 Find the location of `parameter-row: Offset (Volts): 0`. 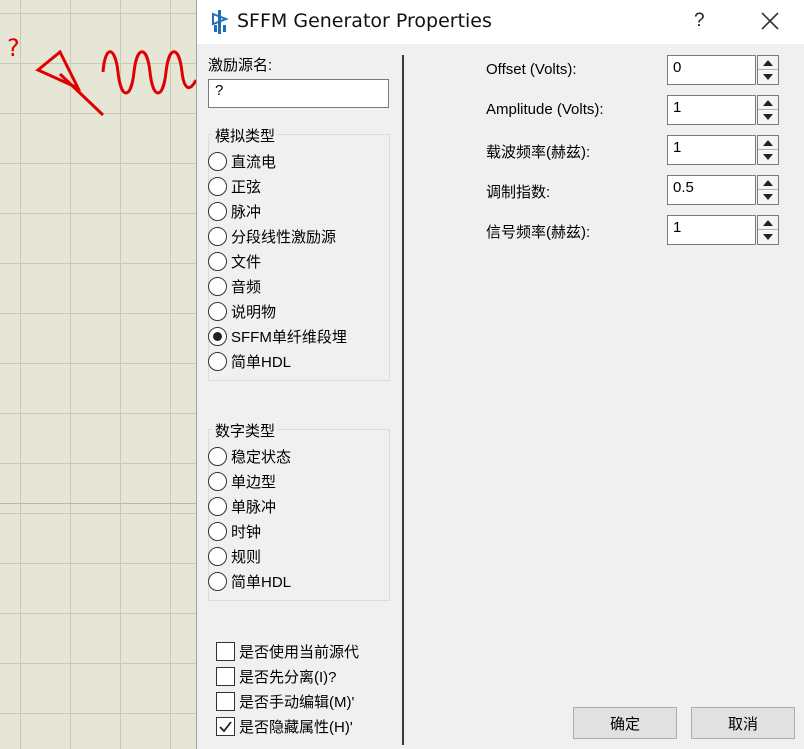

parameter-row: Offset (Volts): 0 is located at coordinates (604, 70).